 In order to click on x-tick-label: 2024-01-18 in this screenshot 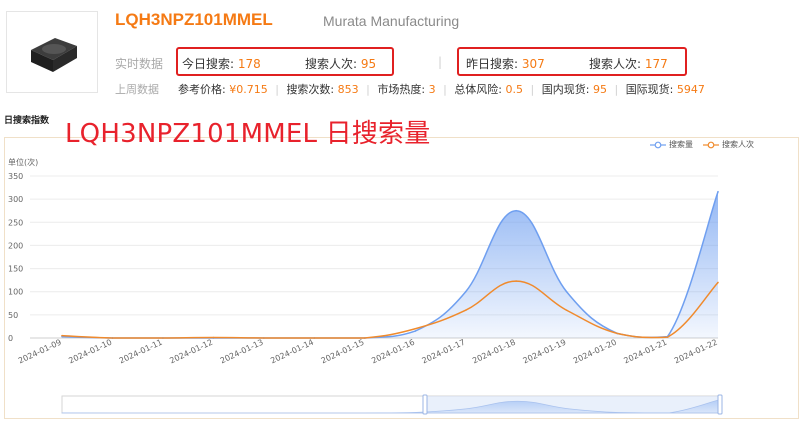, I will do `click(494, 352)`.